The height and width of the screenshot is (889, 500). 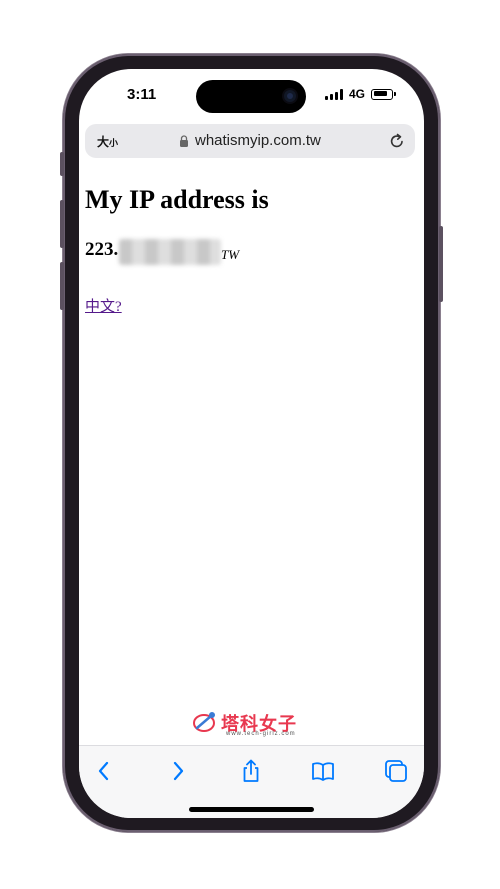 I want to click on page-heading: My IP address is, so click(x=177, y=199).